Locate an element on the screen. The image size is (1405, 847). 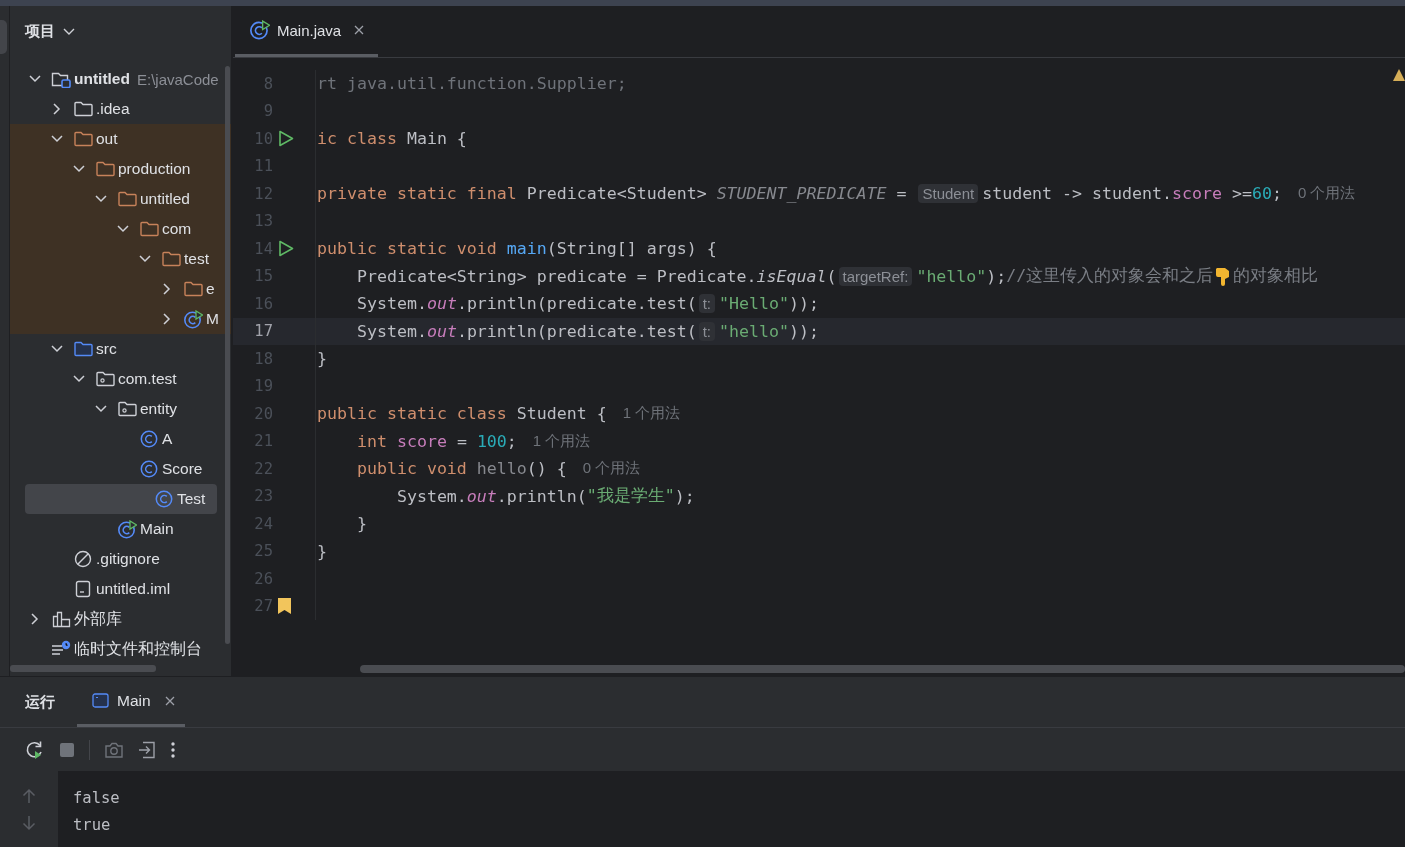
code-text: >= is located at coordinates (1241, 194).